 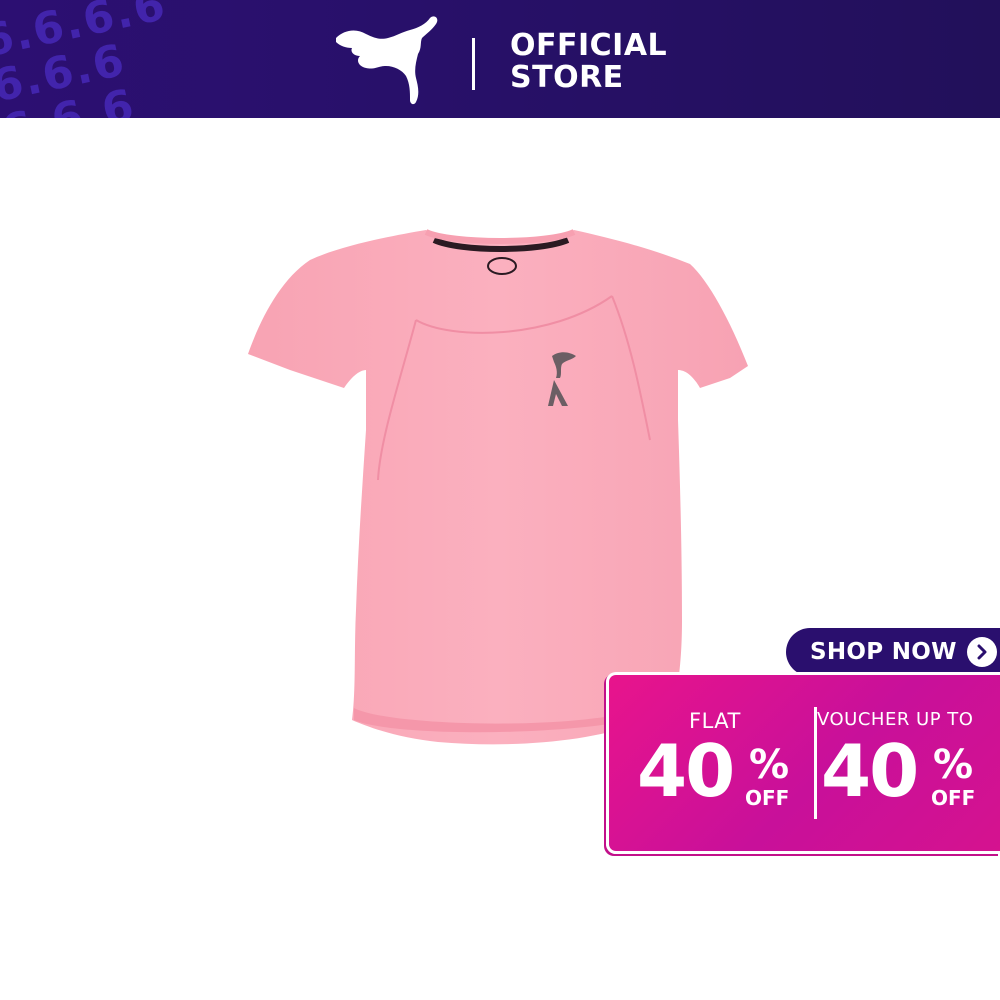 I want to click on shop-now-button: SHOP NOW, so click(x=893, y=652).